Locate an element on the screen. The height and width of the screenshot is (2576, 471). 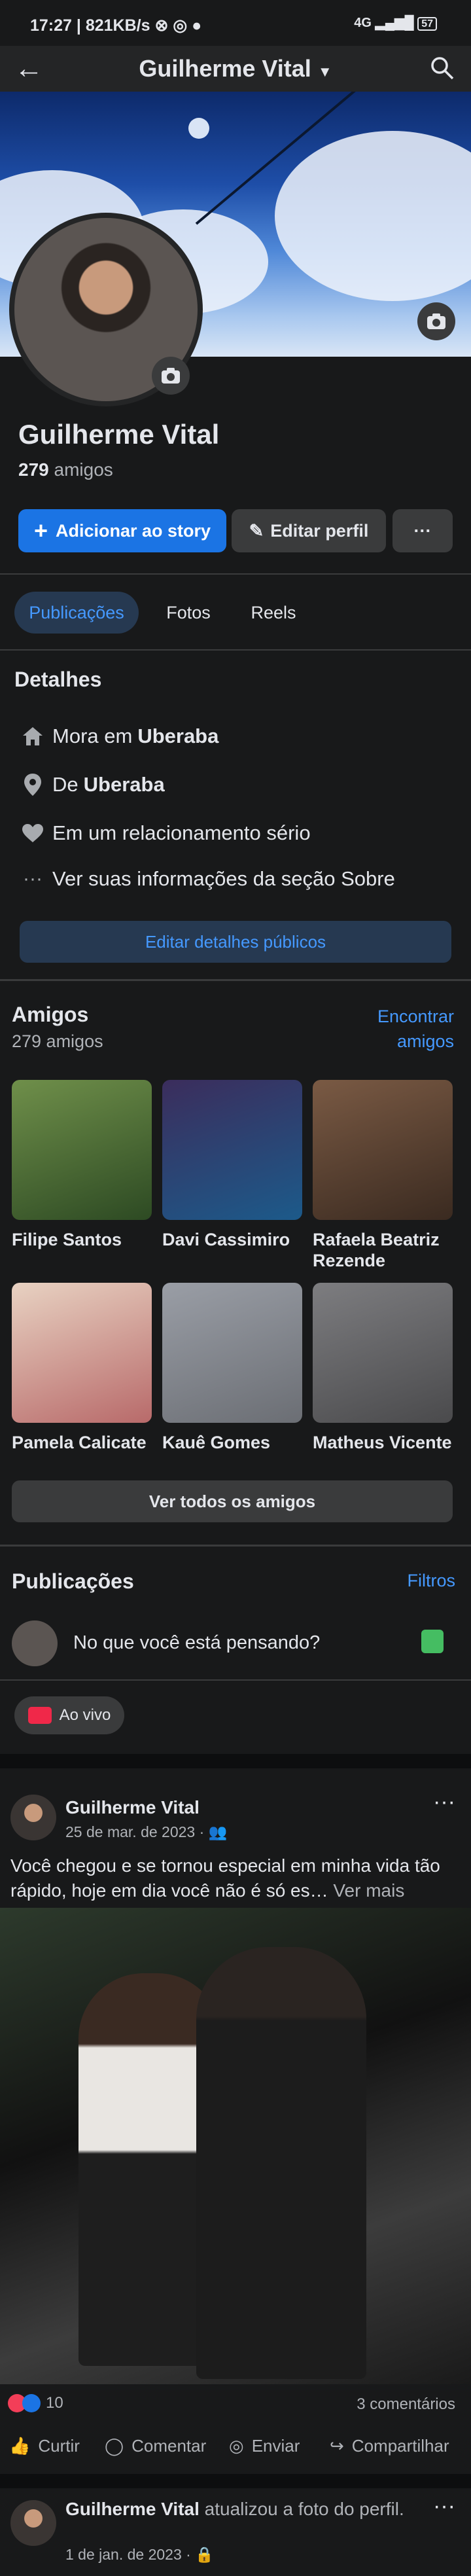
home-icon is located at coordinates (32, 736).